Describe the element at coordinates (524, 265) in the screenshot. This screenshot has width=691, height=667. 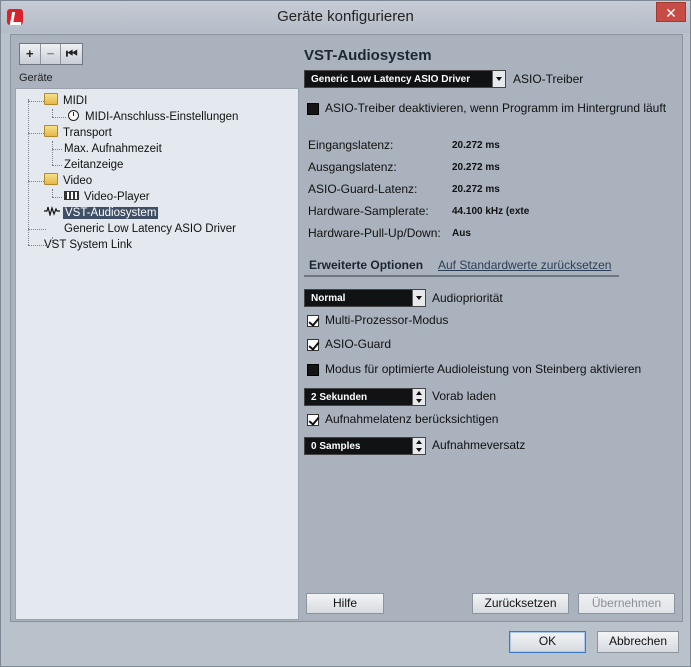
I see `reset-defaults-link: Auf Standardwerte zurücksetzen` at that location.